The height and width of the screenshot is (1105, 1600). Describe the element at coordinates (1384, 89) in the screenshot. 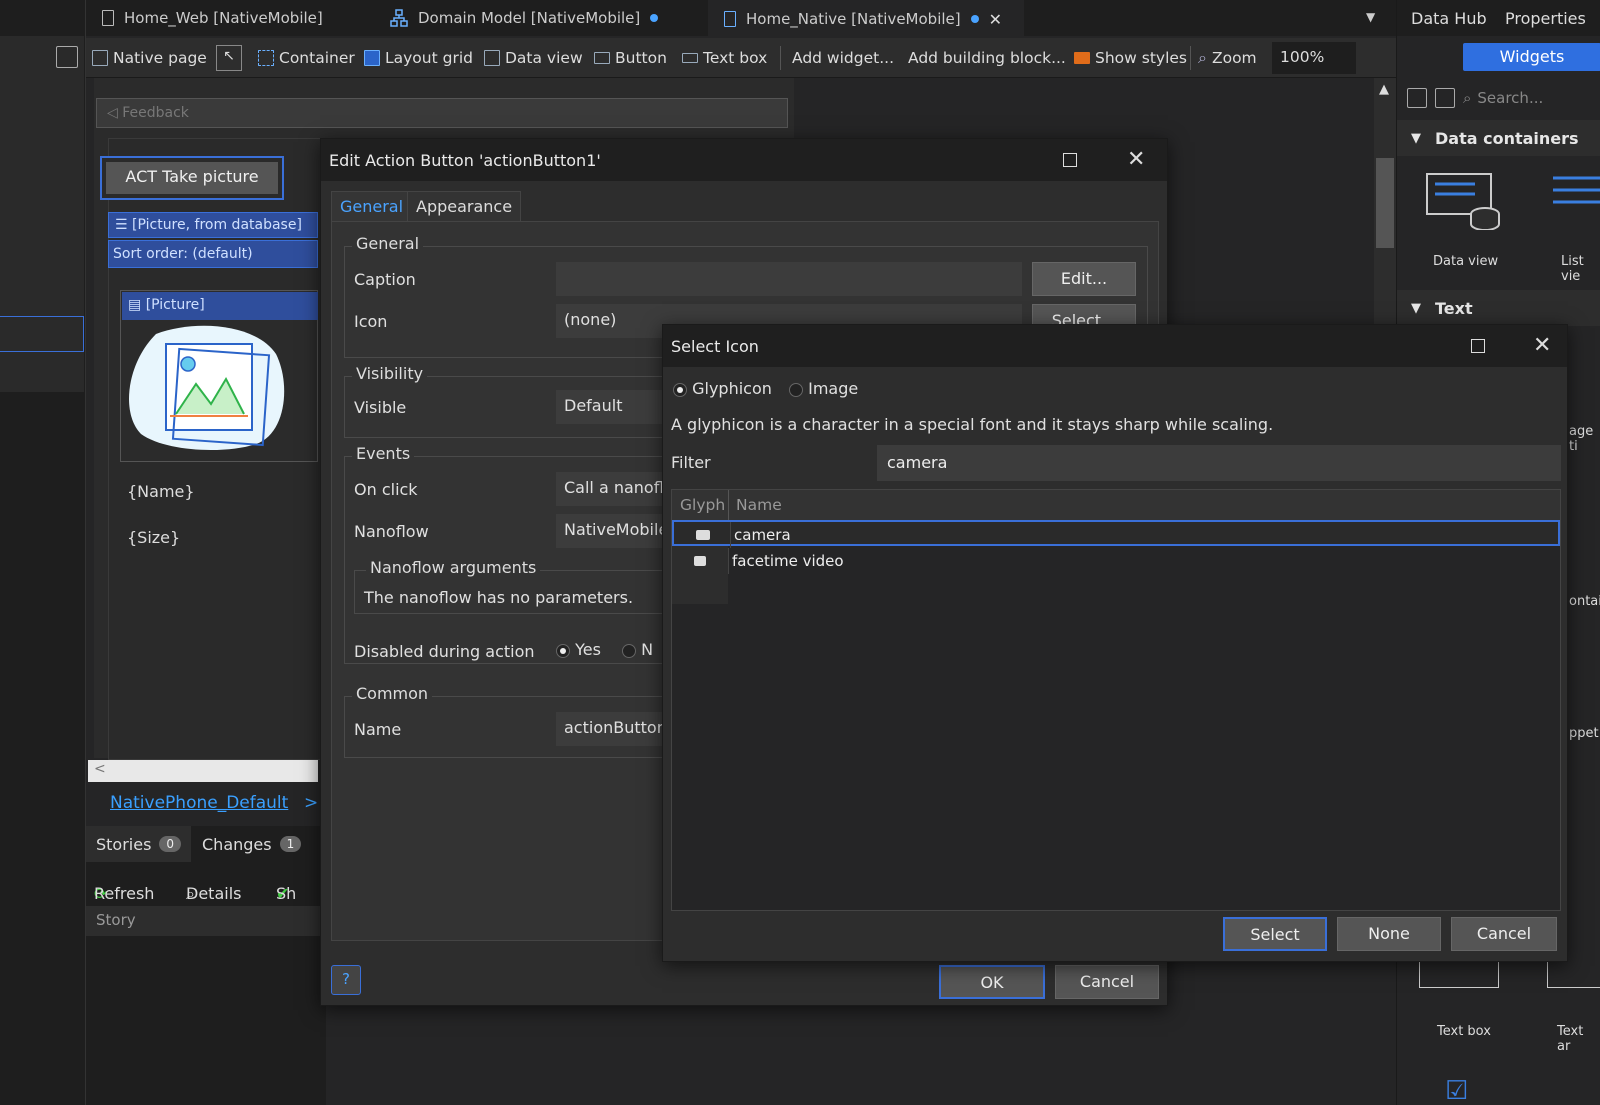

I see `scroll-up-icon: ▲` at that location.